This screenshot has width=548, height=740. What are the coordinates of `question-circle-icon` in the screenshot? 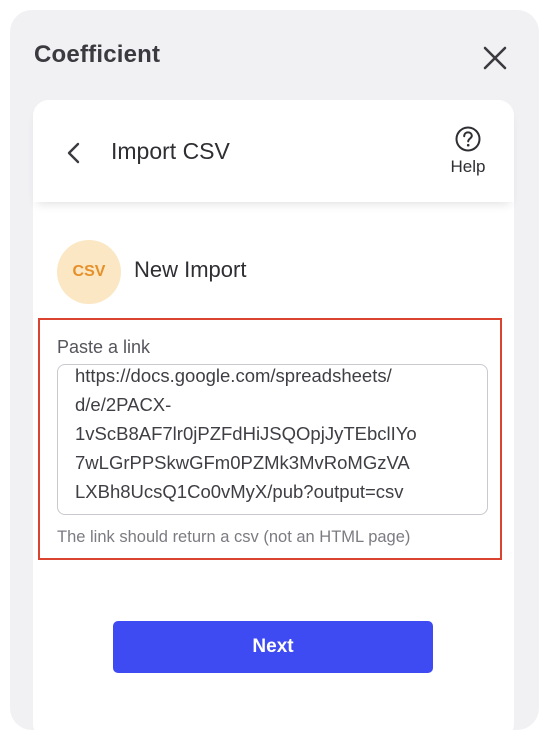 It's located at (468, 139).